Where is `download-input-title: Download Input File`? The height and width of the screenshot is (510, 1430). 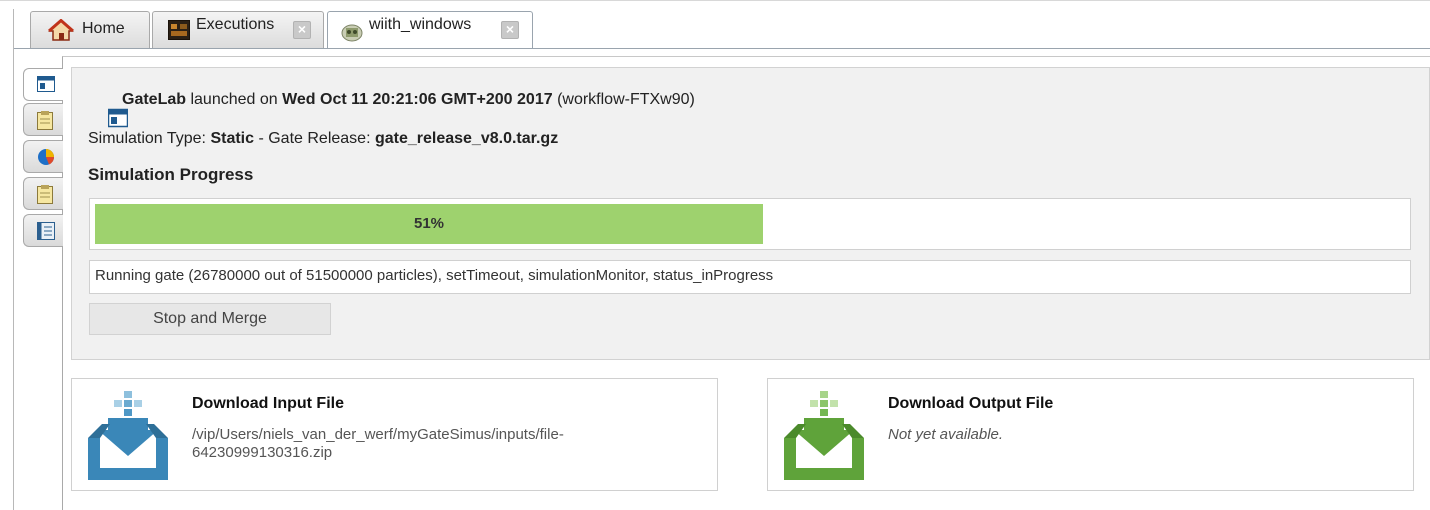
download-input-title: Download Input File is located at coordinates (268, 404).